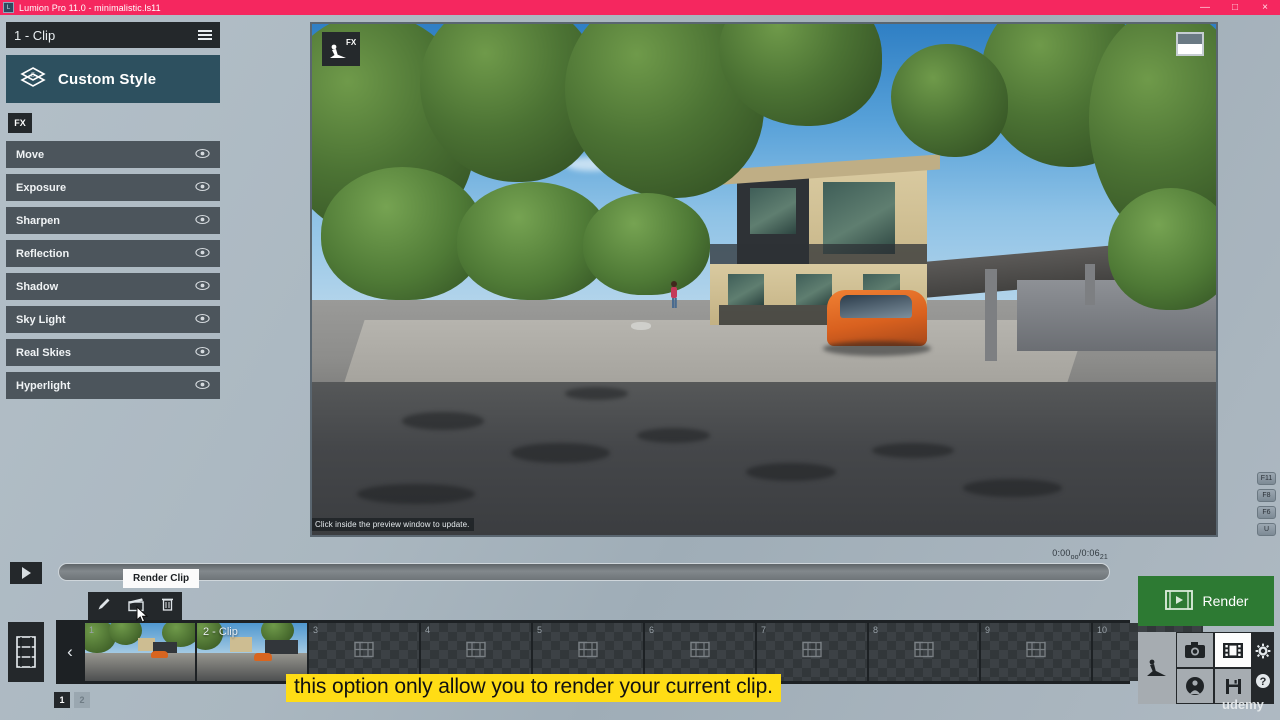 Image resolution: width=1280 pixels, height=720 pixels. Describe the element at coordinates (1266, 495) in the screenshot. I see `shortcut-f8: F8` at that location.